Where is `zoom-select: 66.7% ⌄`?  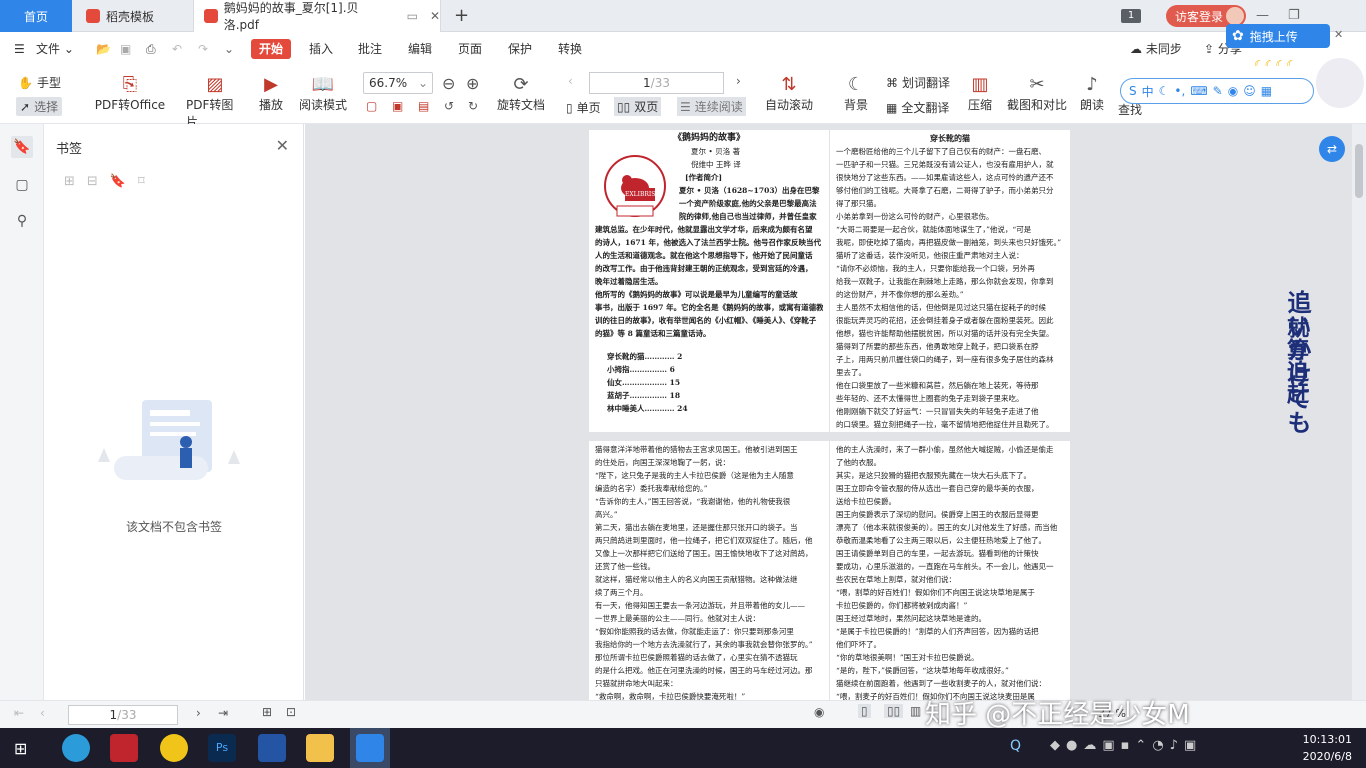
zoom-select: 66.7% ⌄ is located at coordinates (398, 83).